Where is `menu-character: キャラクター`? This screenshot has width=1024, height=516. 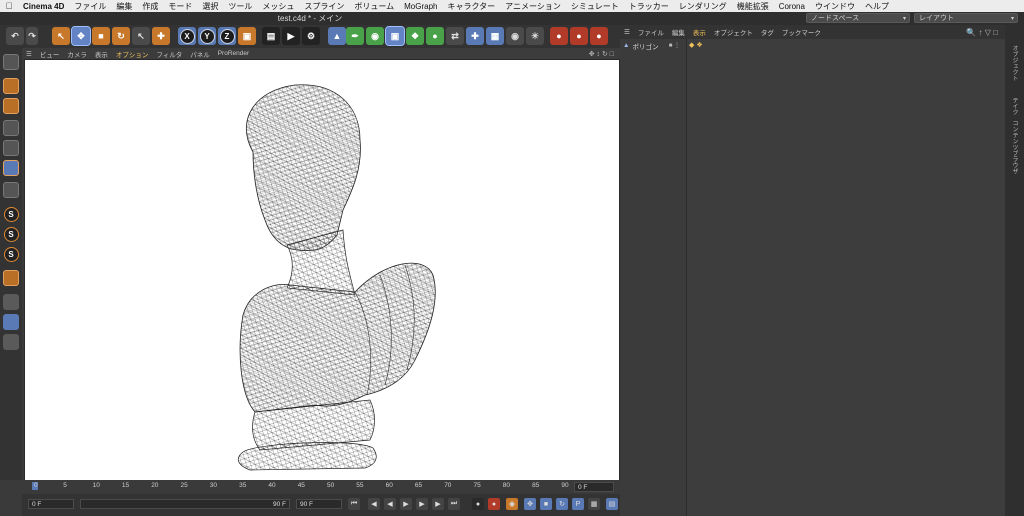
menu-character: キャラクター is located at coordinates (471, 6).